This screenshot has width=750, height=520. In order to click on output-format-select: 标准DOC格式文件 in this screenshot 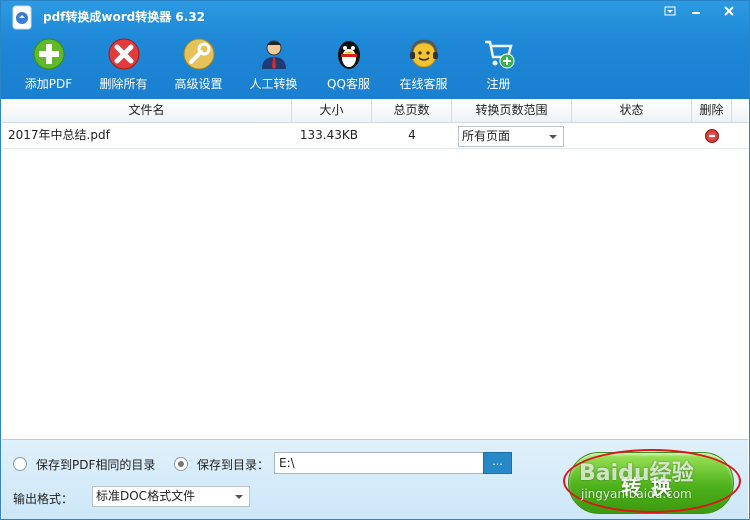, I will do `click(171, 496)`.